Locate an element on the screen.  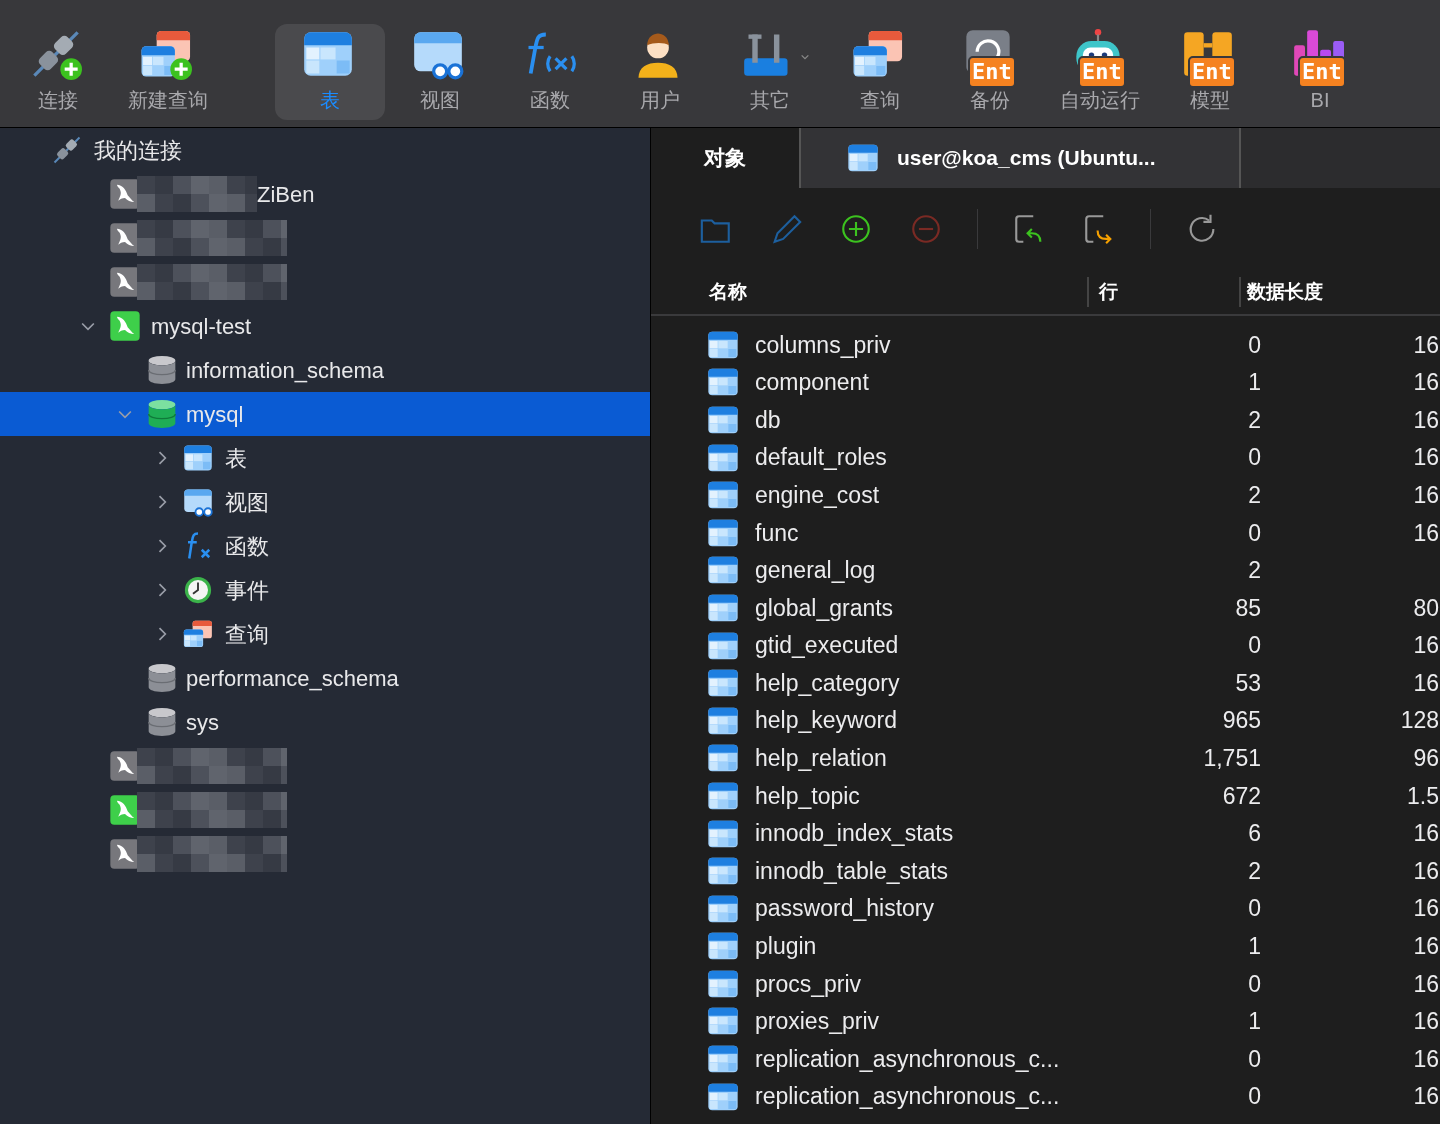
row-count: 965 is located at coordinates (1241, 721).